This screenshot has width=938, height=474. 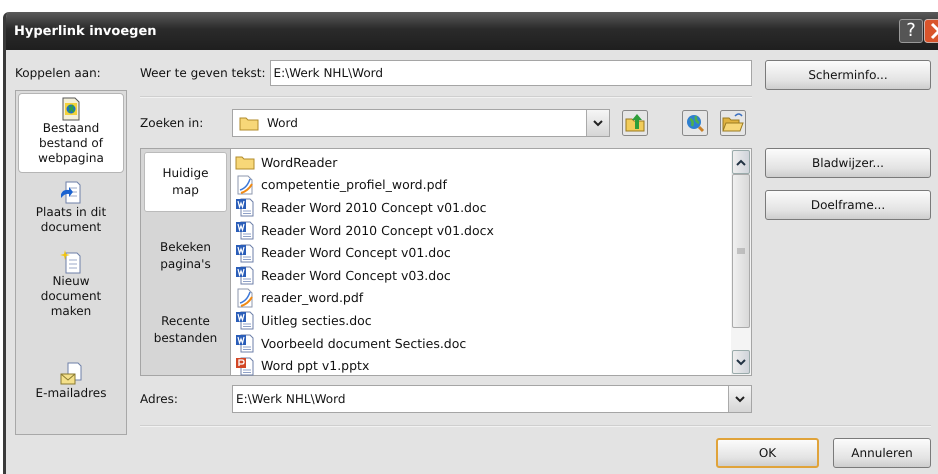 What do you see at coordinates (356, 252) in the screenshot?
I see `file-name: Reader Word Concept v01.doc` at bounding box center [356, 252].